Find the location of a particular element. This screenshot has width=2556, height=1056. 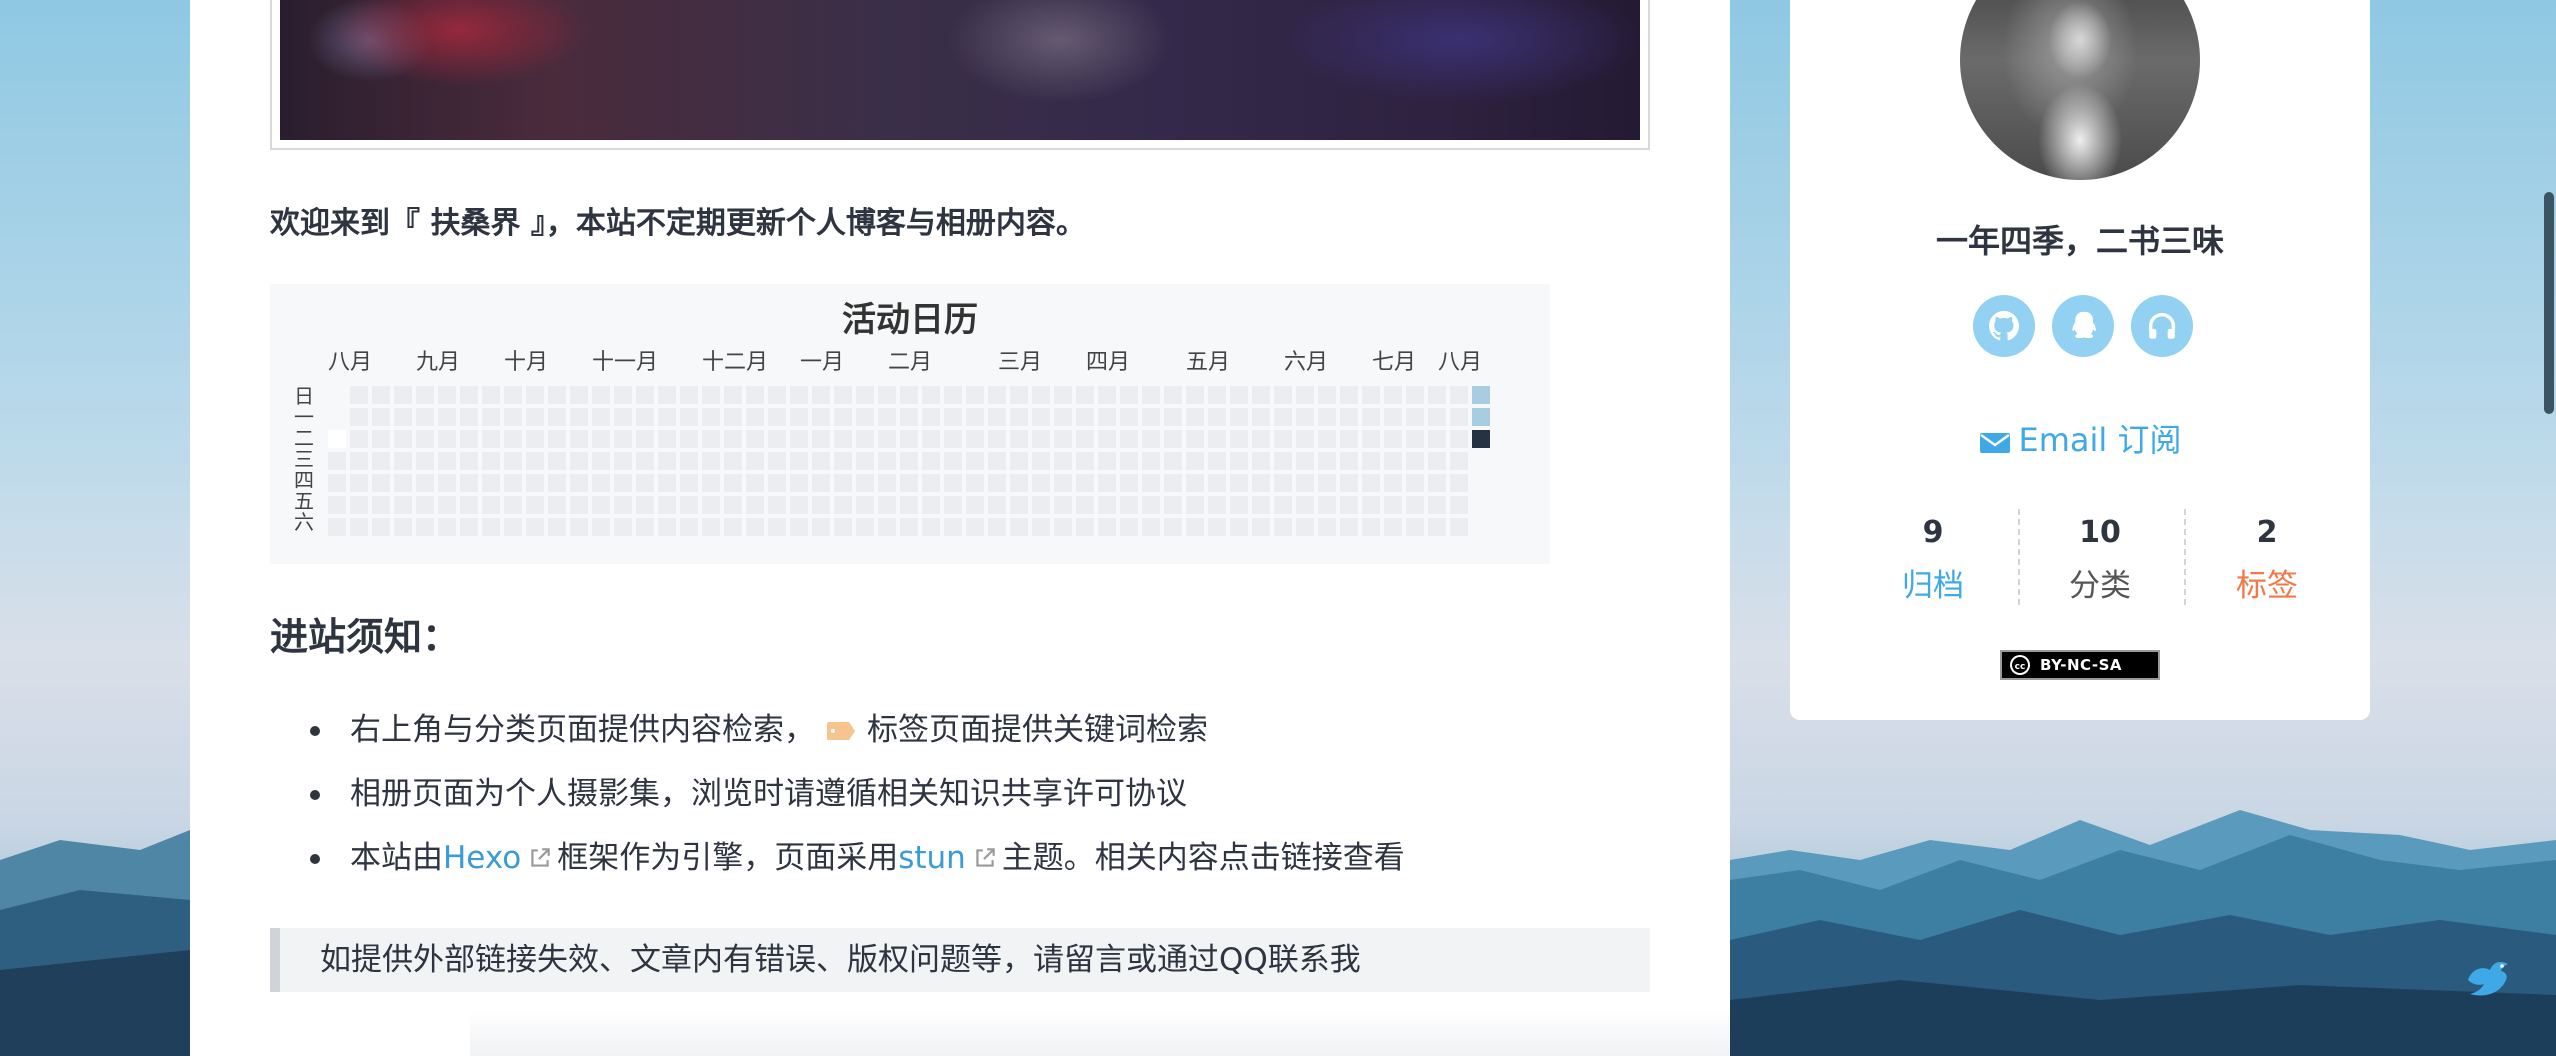

email-subscribe-link: Email 订阅 is located at coordinates (2080, 438).